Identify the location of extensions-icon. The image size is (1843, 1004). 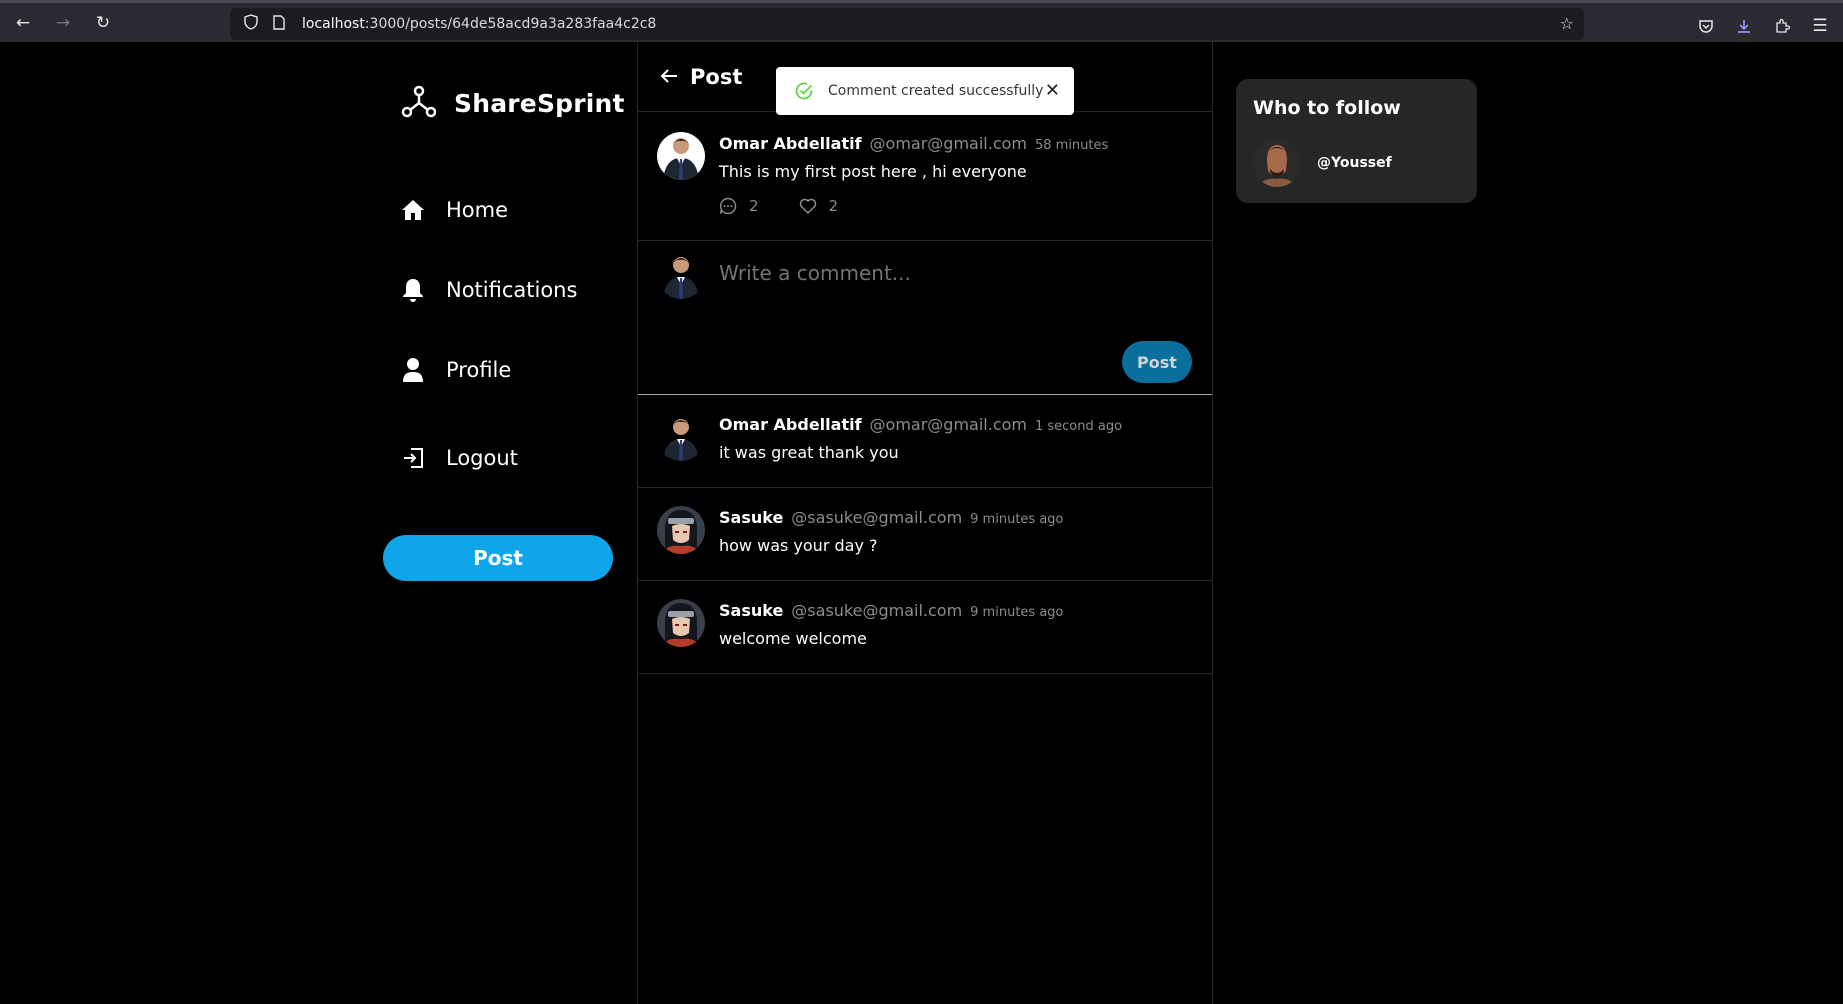
(1782, 26).